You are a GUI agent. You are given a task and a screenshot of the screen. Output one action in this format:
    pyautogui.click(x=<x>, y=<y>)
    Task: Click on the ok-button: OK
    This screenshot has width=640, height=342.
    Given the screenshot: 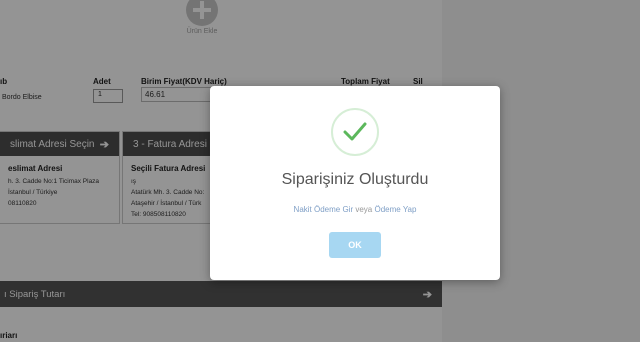 What is the action you would take?
    pyautogui.click(x=355, y=245)
    